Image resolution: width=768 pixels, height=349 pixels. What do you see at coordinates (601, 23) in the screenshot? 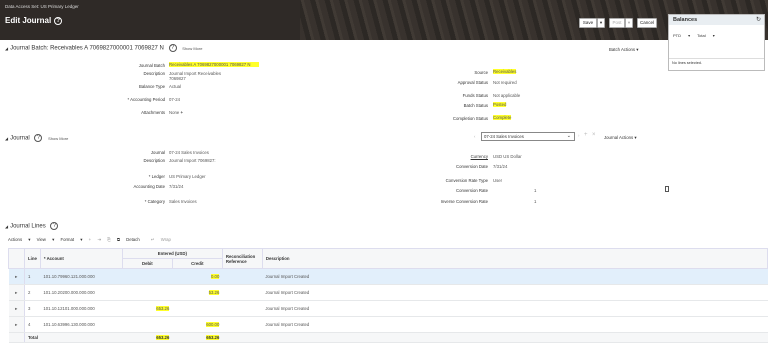
I see `save-dropdown-icon: ▾` at bounding box center [601, 23].